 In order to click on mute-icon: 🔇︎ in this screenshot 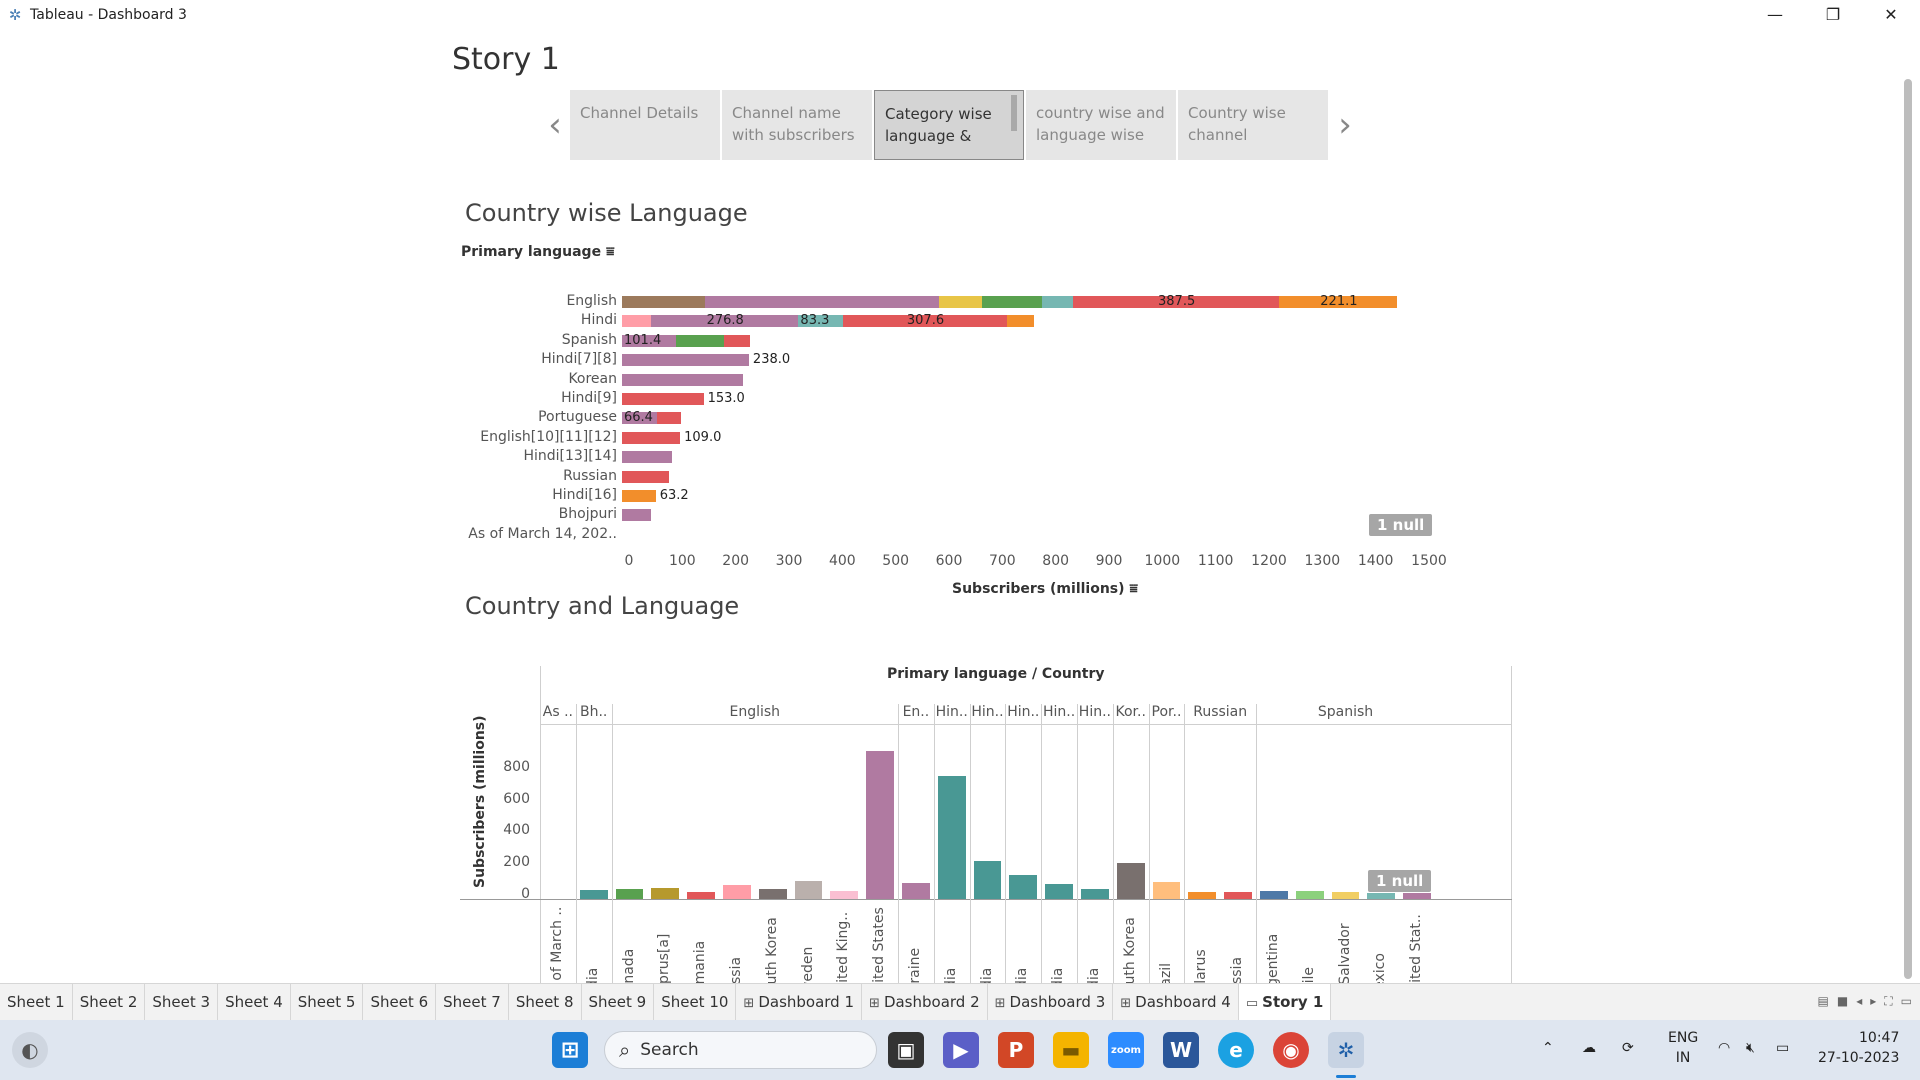, I will do `click(1750, 1048)`.